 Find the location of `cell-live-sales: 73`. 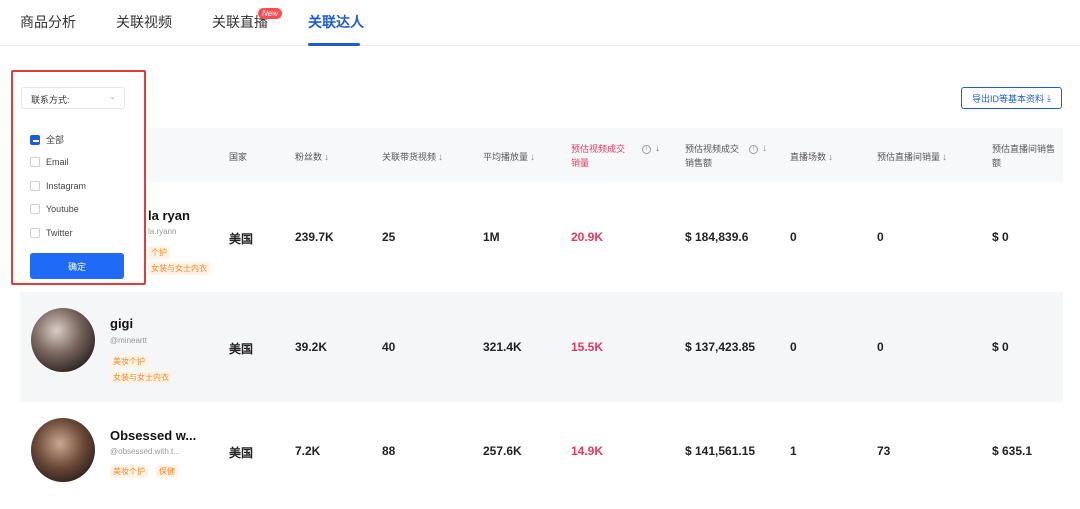

cell-live-sales: 73 is located at coordinates (884, 451).